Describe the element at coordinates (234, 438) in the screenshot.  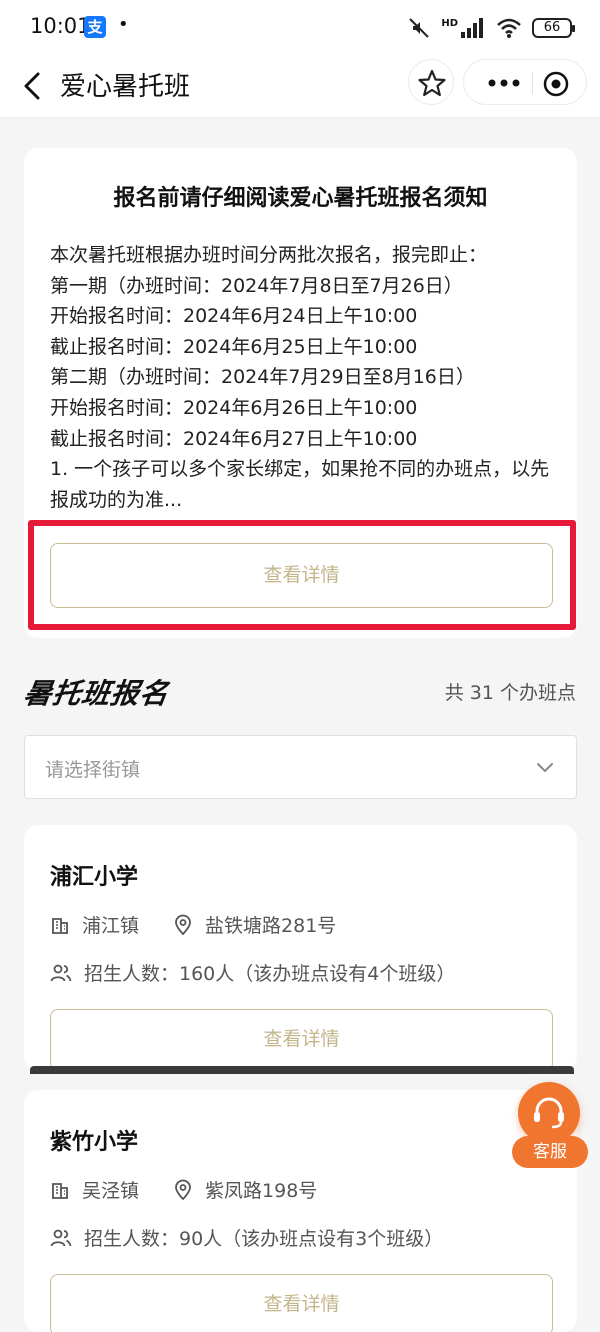
I see `notice-line: 截止报名时间：2024年6月27日上午10:00` at that location.